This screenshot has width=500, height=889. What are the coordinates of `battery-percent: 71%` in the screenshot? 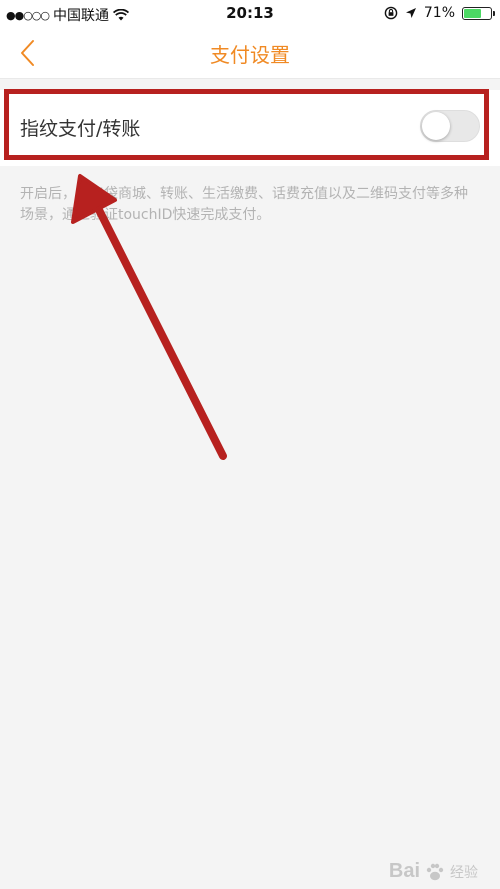 It's located at (439, 13).